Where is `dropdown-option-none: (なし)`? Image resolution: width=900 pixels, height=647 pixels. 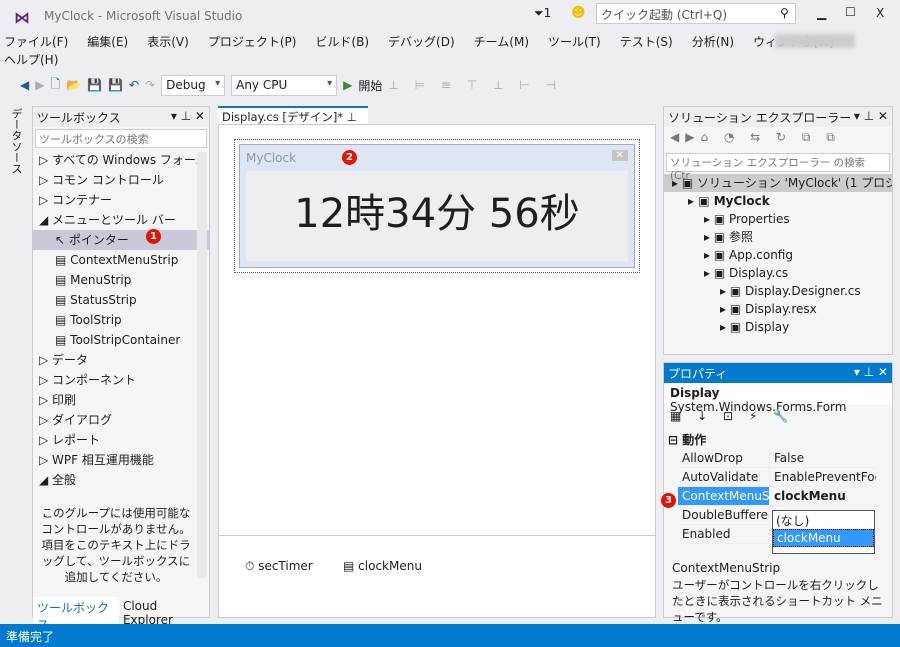
dropdown-option-none: (なし) is located at coordinates (823, 520).